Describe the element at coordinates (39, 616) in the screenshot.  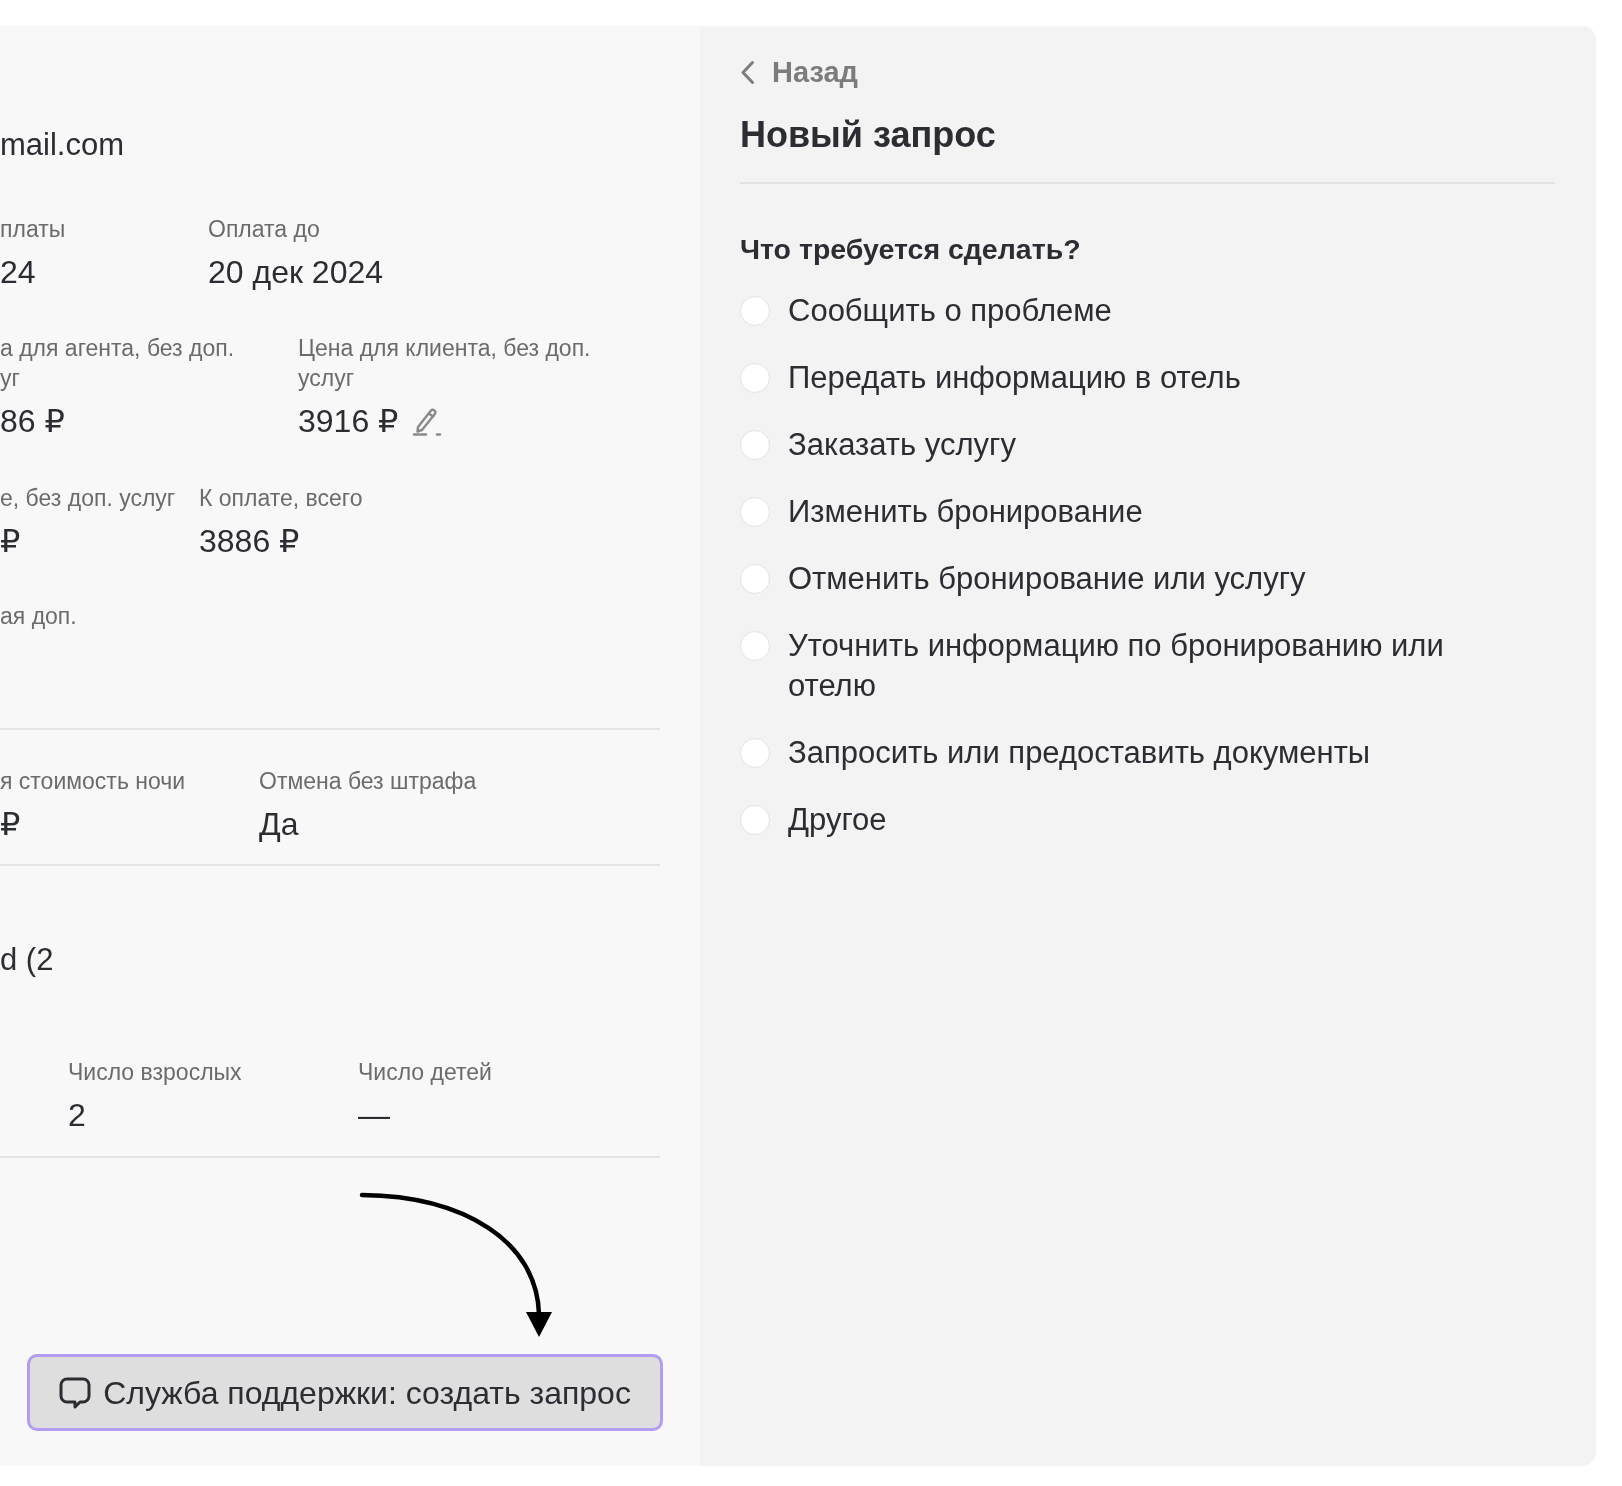
I see `detail-text: ая доп.` at that location.